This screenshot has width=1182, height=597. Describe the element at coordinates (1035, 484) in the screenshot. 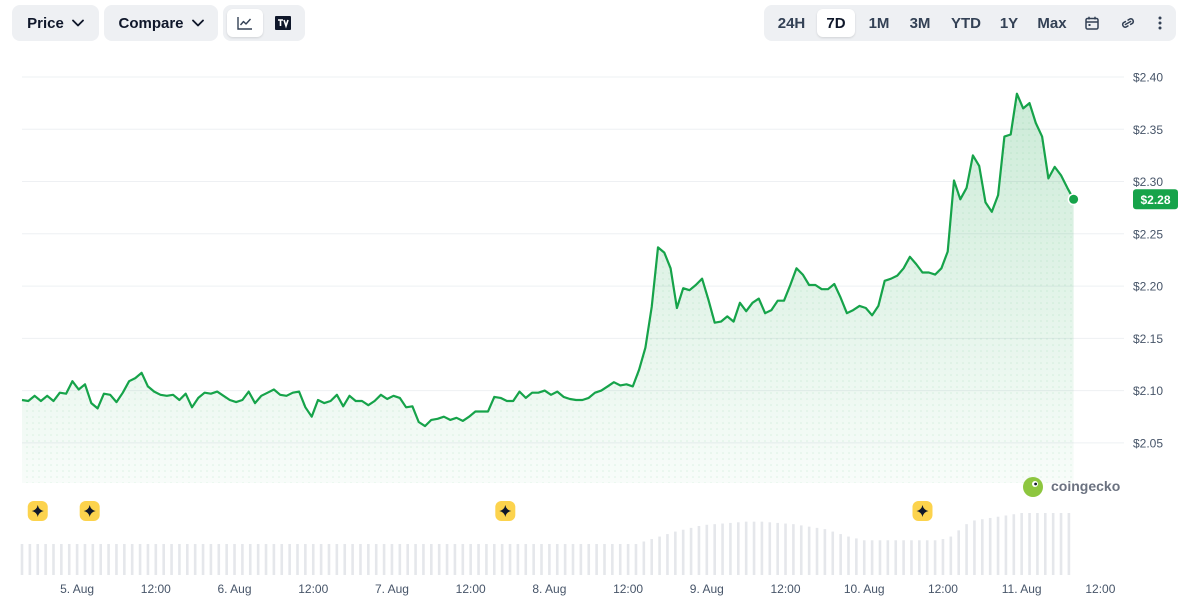

I see `coingecko-logo-pupil` at that location.